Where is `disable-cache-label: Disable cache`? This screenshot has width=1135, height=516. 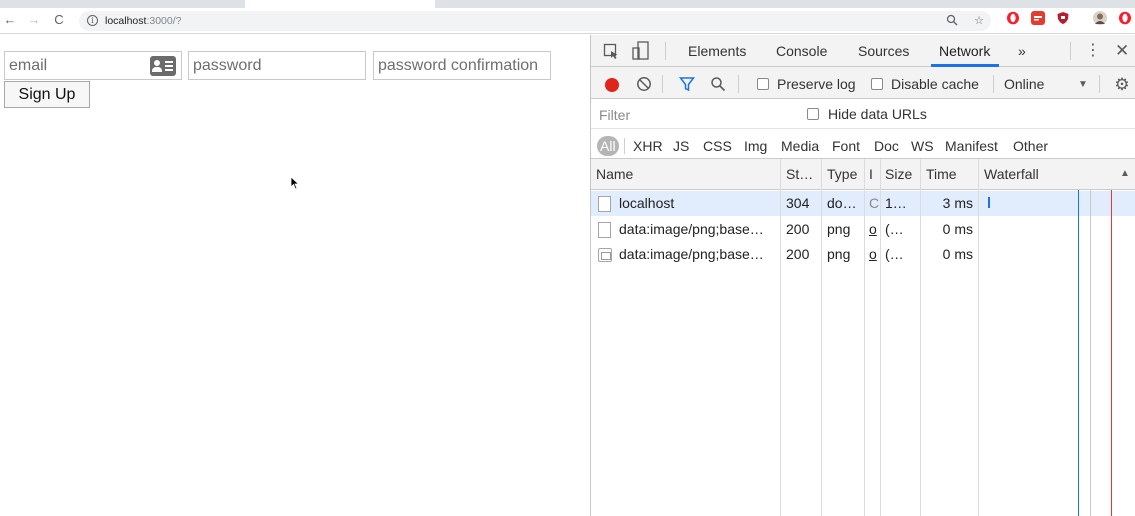
disable-cache-label: Disable cache is located at coordinates (935, 84).